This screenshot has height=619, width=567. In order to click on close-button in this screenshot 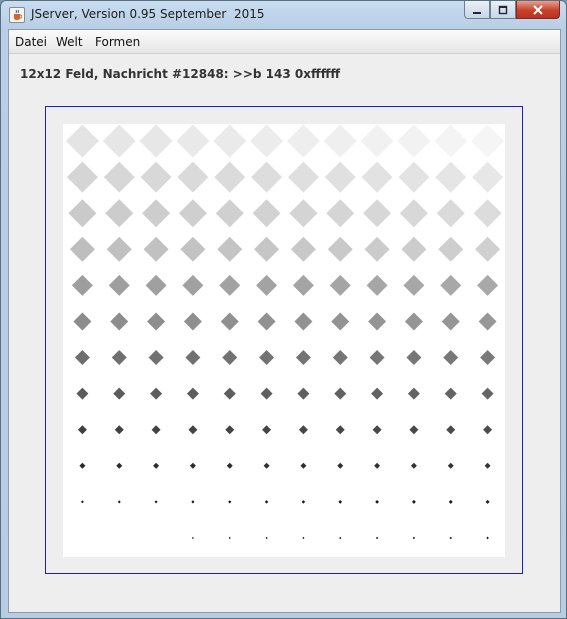, I will do `click(538, 10)`.